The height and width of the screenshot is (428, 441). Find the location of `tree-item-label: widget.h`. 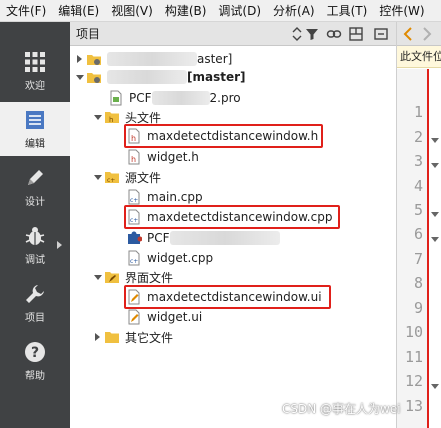

tree-item-label: widget.h is located at coordinates (173, 157).